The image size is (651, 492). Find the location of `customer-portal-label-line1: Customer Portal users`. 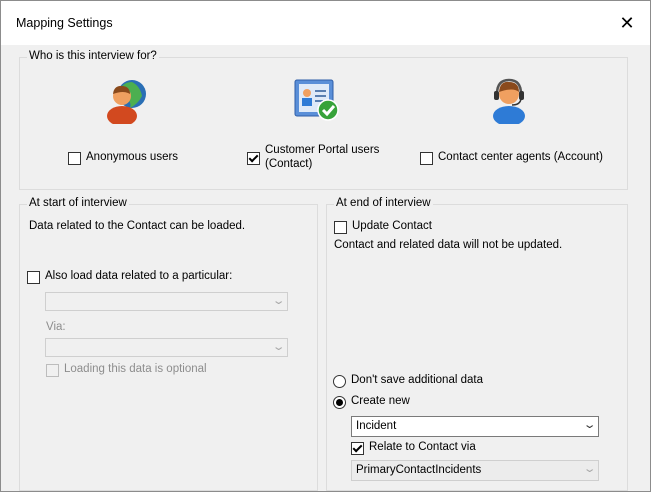

customer-portal-label-line1: Customer Portal users is located at coordinates (322, 150).